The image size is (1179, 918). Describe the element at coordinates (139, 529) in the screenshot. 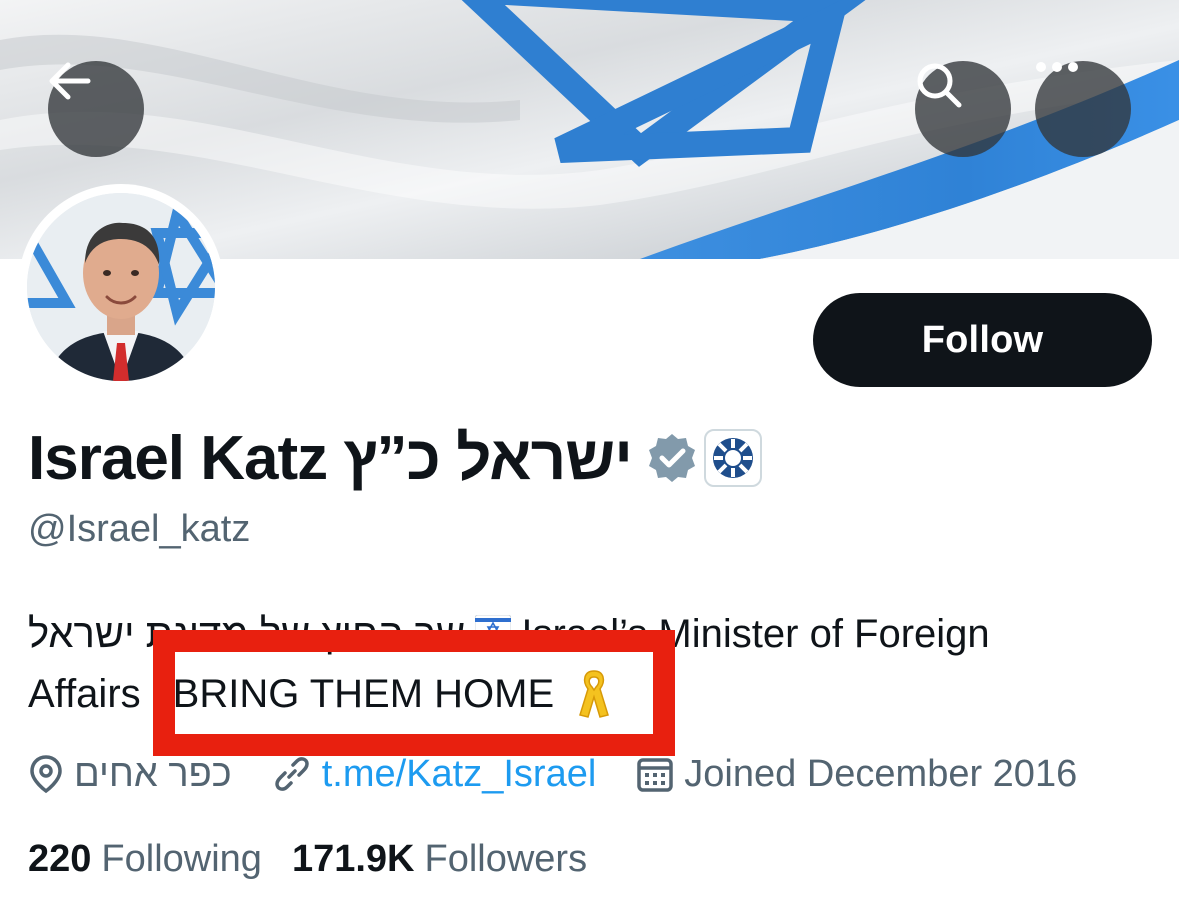

I see `profile-handle: @Israel_katz` at that location.